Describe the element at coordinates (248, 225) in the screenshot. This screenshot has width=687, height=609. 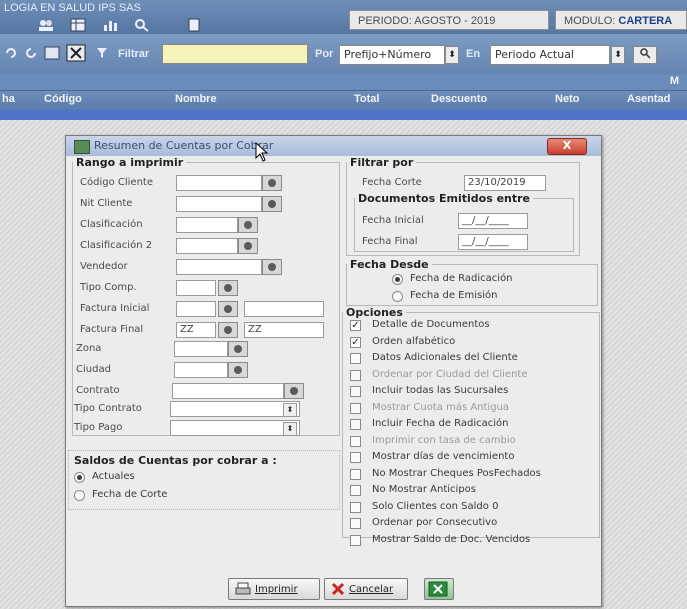
I see `clasificacion-lookup-button` at that location.